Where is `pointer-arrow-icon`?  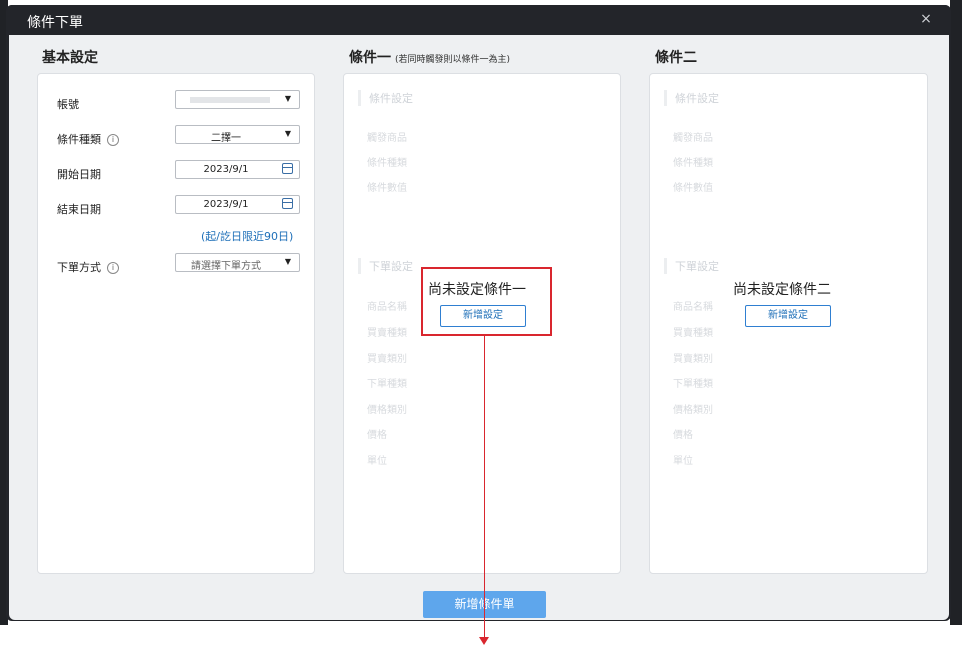 pointer-arrow-icon is located at coordinates (484, 641).